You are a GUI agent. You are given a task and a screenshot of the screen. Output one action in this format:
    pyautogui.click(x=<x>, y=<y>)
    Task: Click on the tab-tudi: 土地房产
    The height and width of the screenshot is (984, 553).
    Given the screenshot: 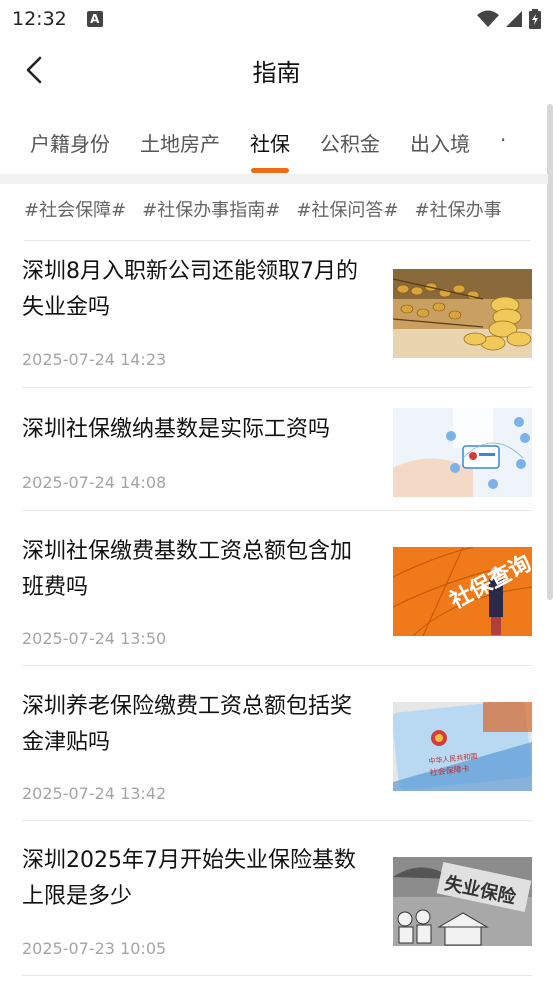 What is the action you would take?
    pyautogui.click(x=180, y=143)
    